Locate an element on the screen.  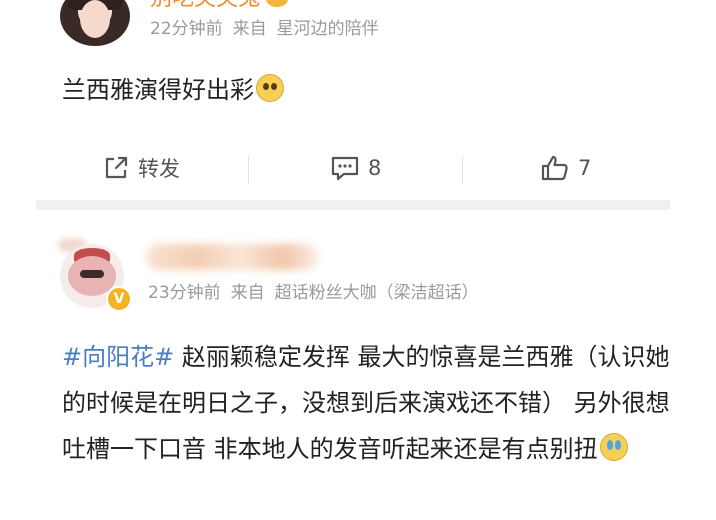
comment-button: 8 is located at coordinates (355, 168).